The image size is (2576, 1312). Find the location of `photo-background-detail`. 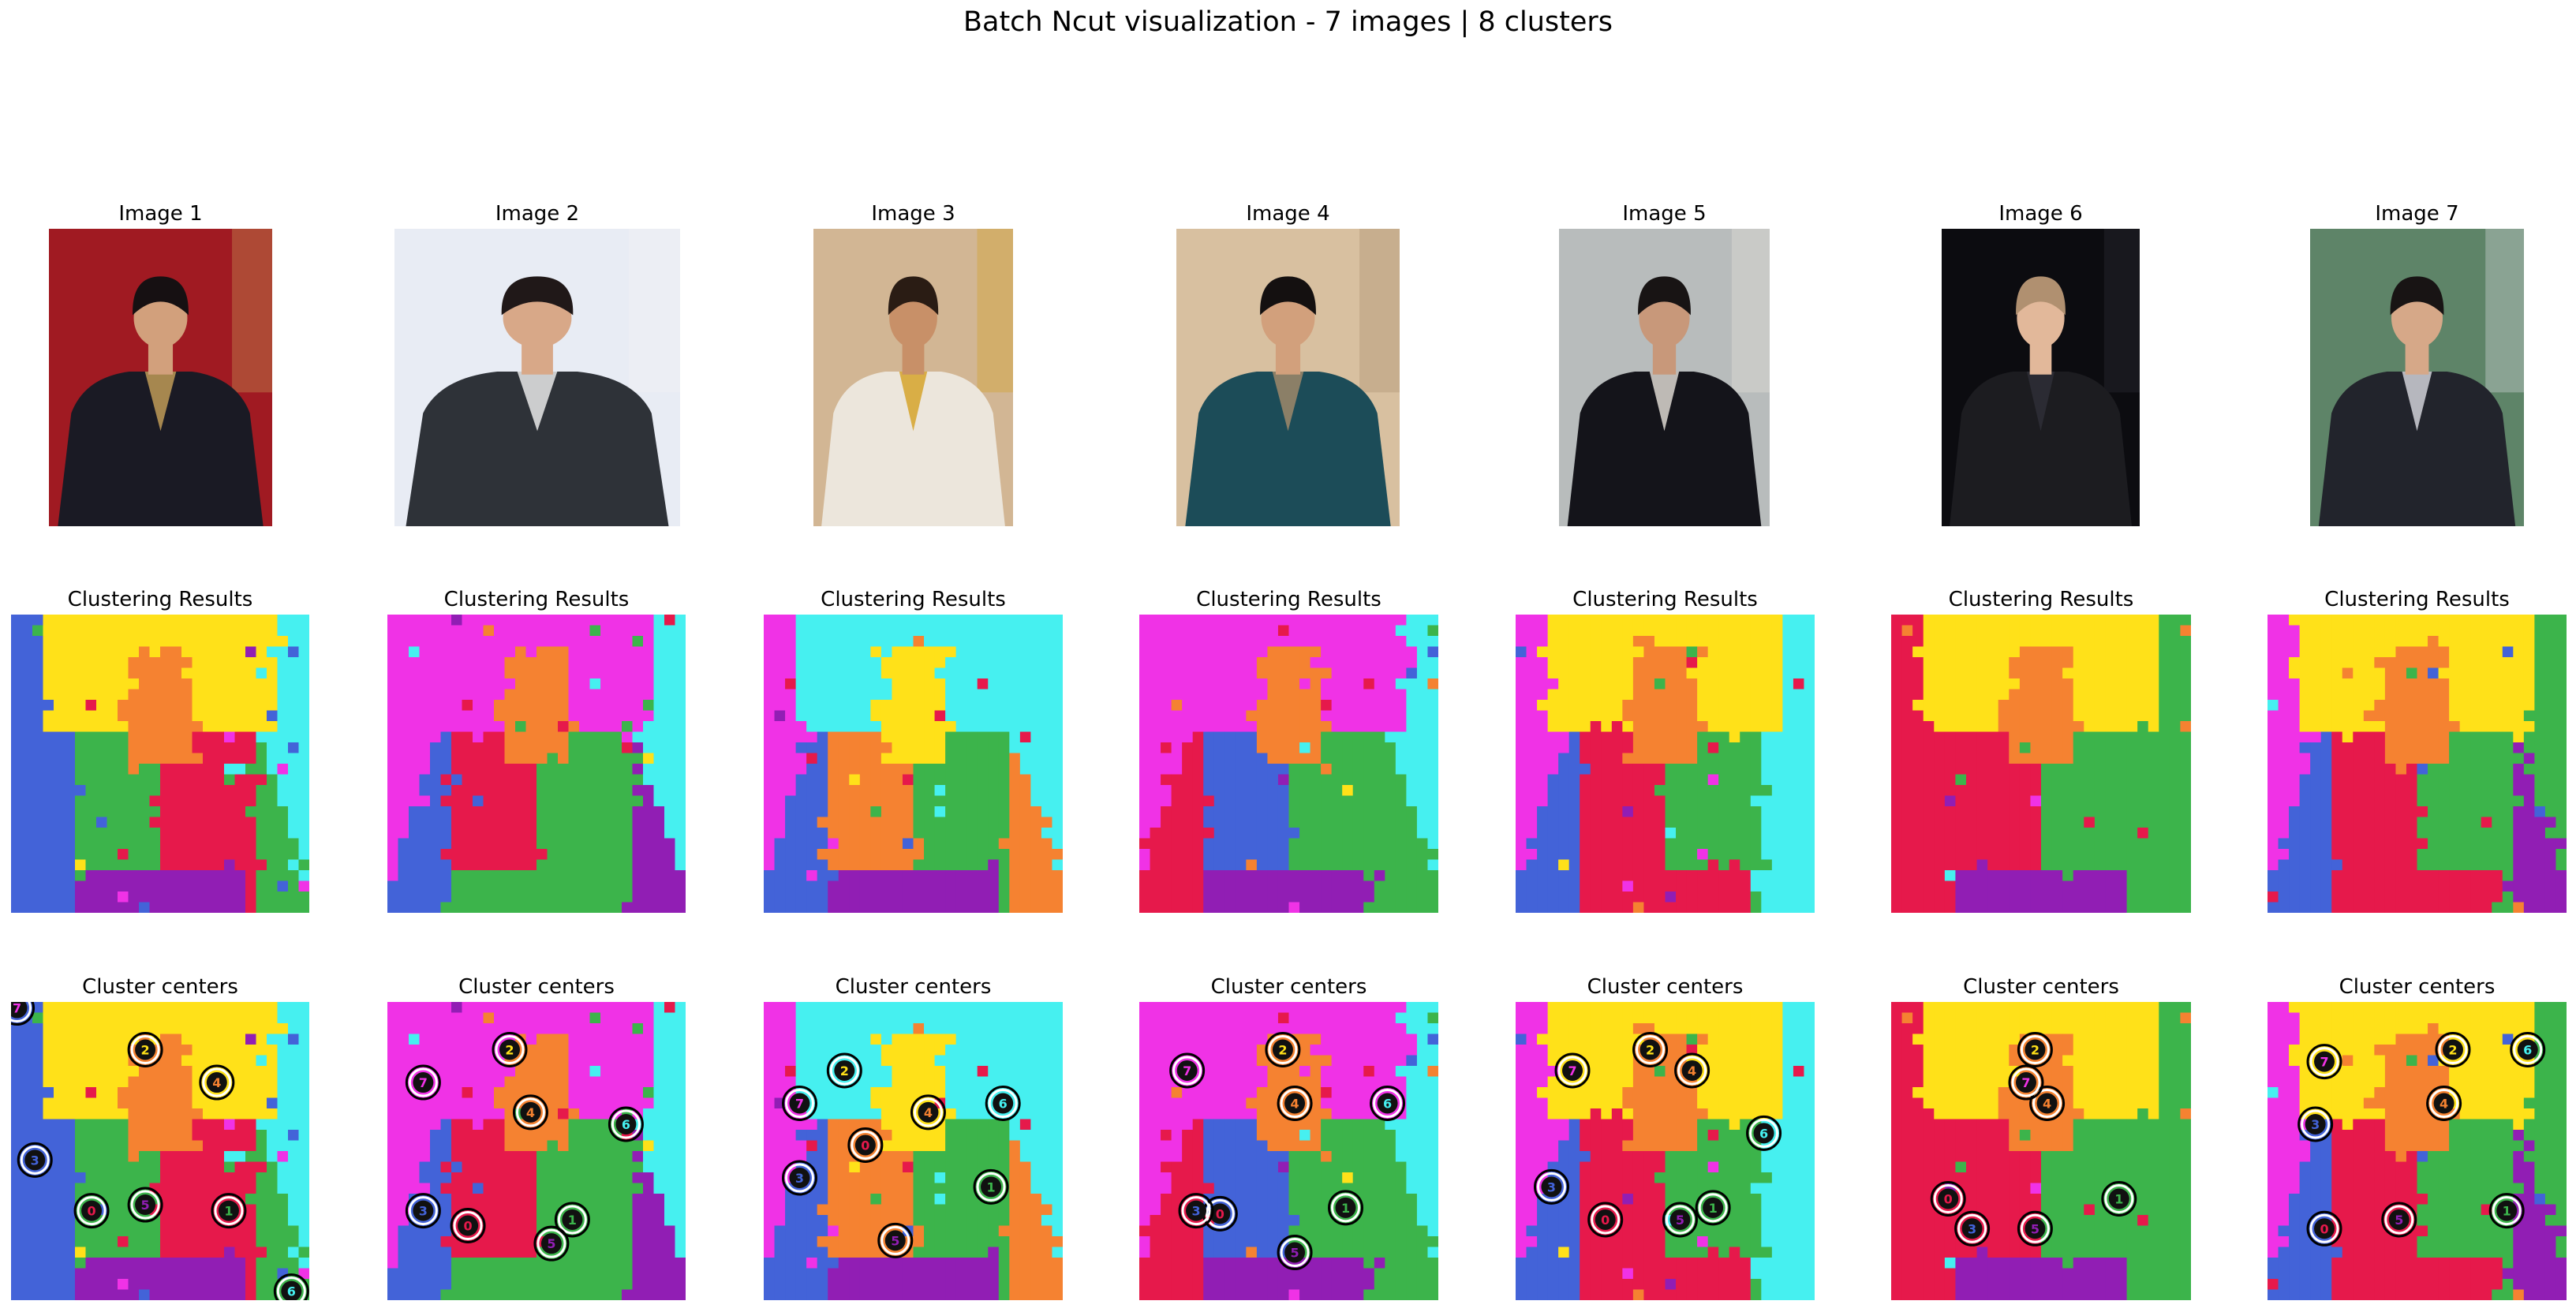

photo-background-detail is located at coordinates (2121, 311).